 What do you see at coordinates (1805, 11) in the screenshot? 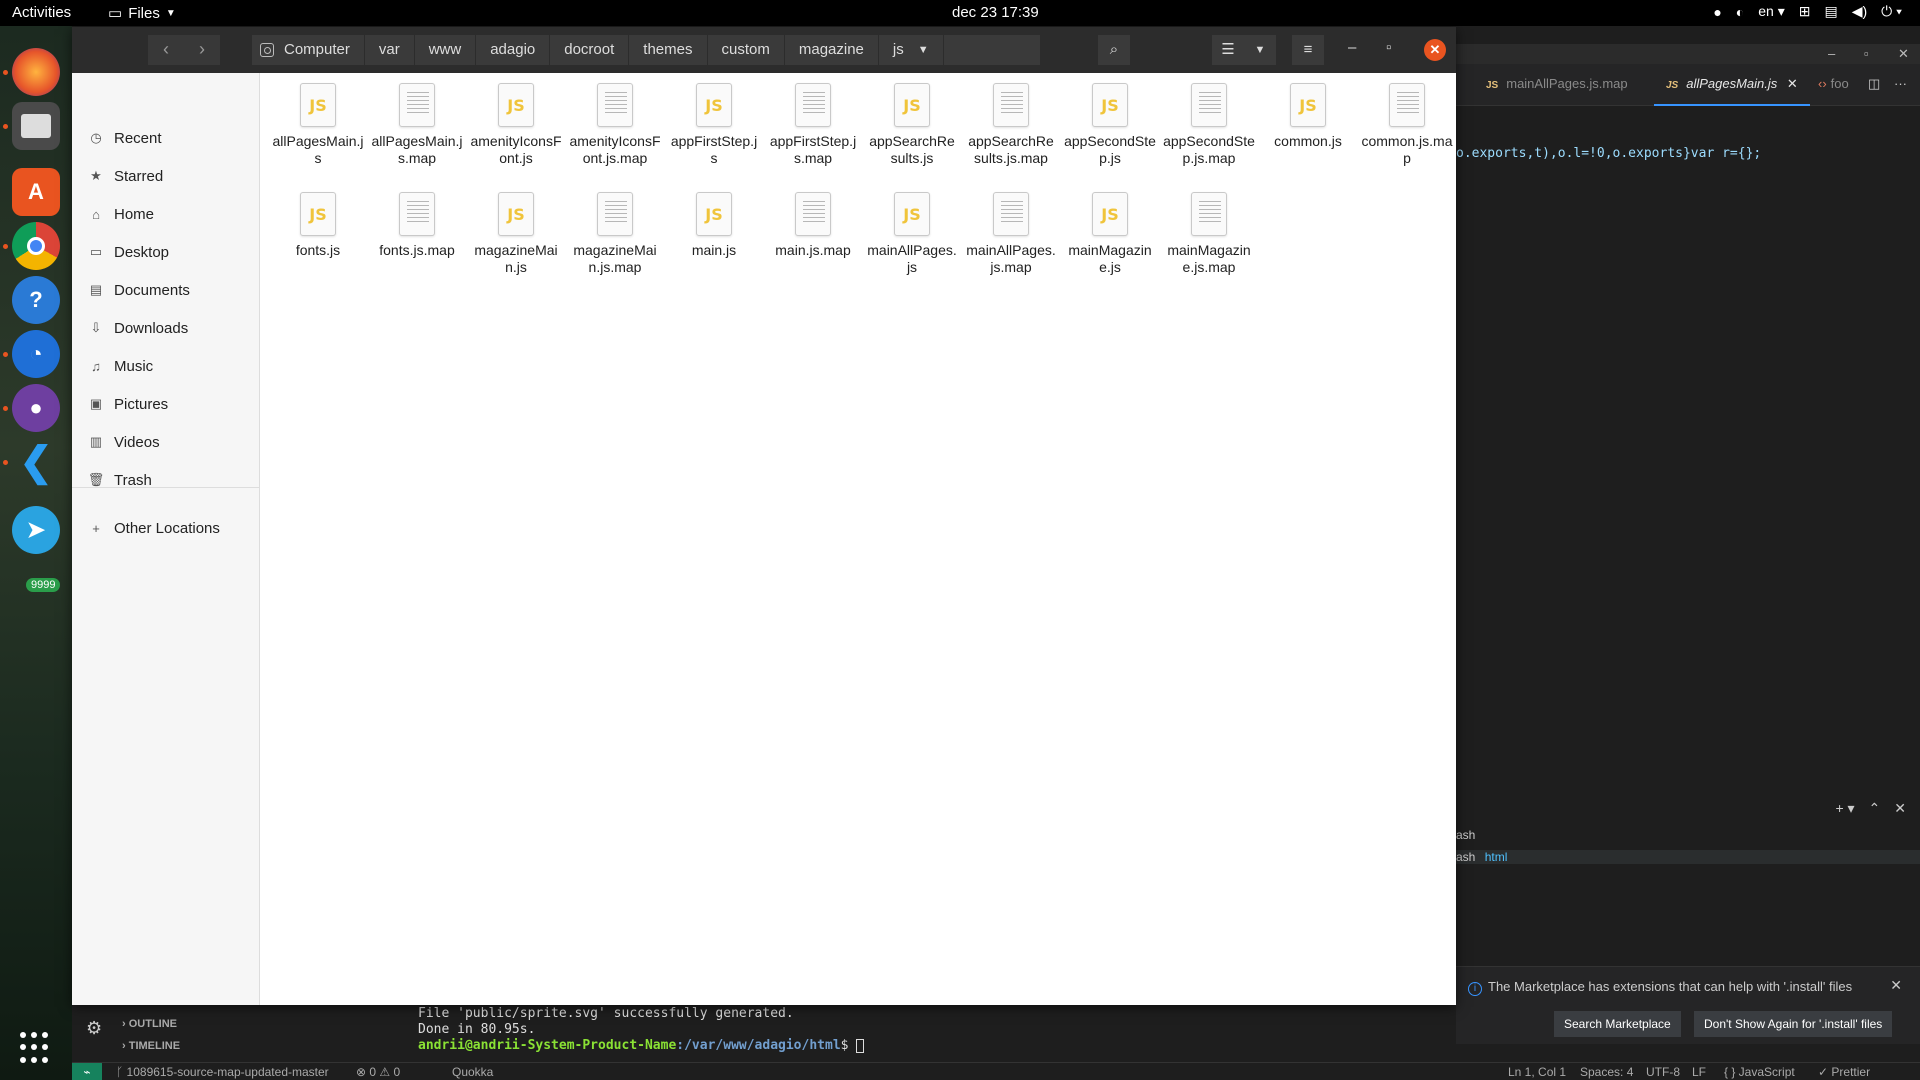
I see `network-icon: ⊞` at bounding box center [1805, 11].